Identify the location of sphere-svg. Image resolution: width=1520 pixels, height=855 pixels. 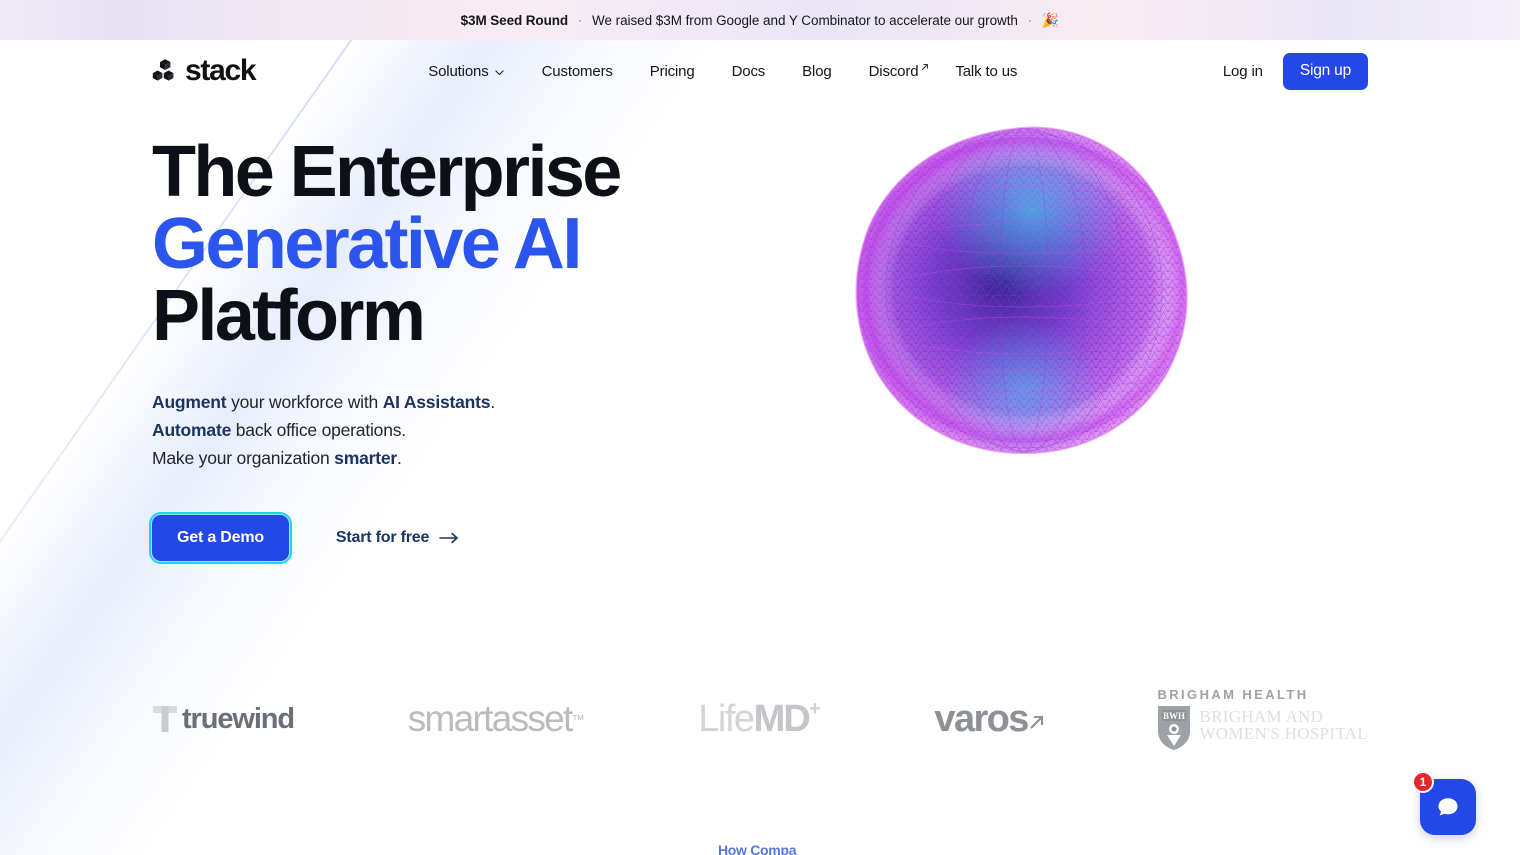
(1021, 290).